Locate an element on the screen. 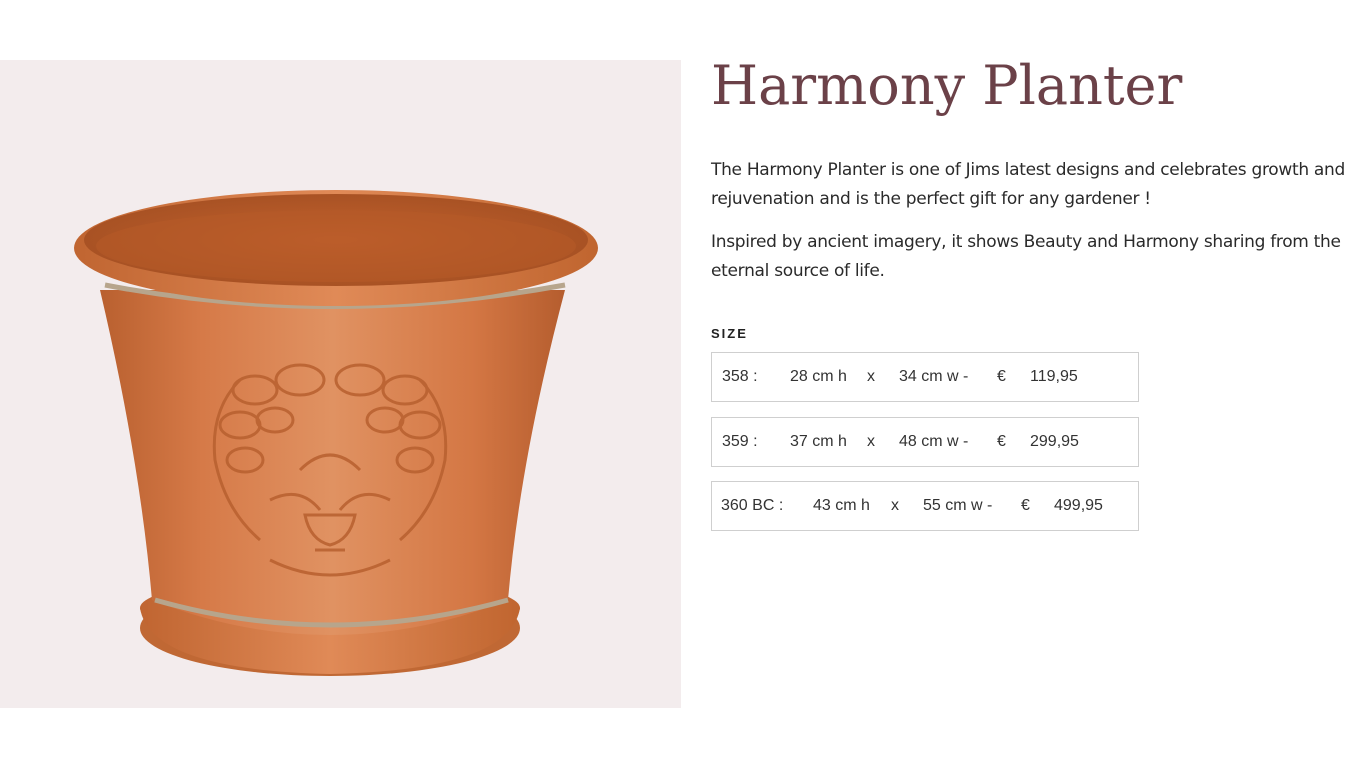 Image resolution: width=1366 pixels, height=768 pixels. size-width: 48 cm w - is located at coordinates (934, 441).